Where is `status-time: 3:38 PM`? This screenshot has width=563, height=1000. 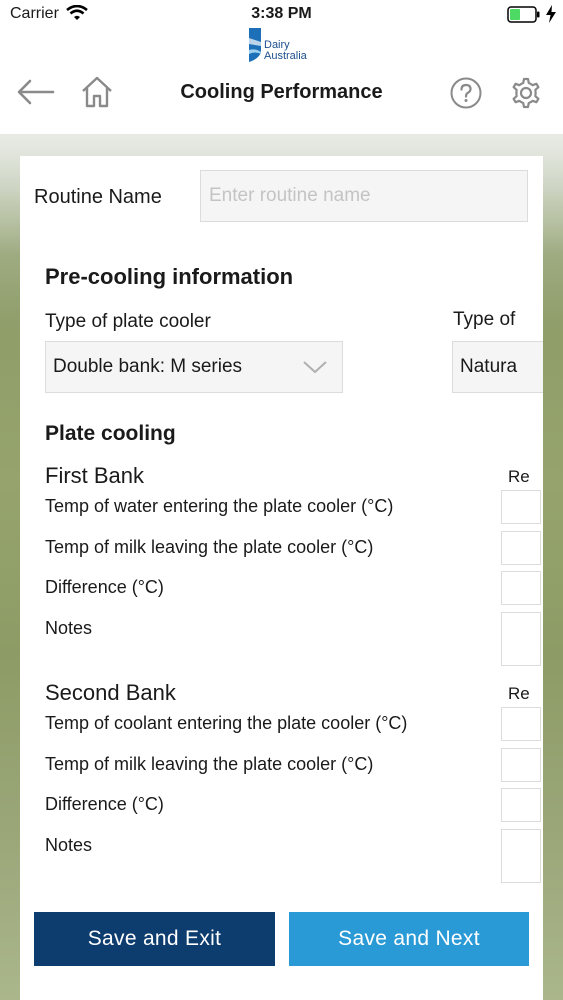
status-time: 3:38 PM is located at coordinates (281, 13).